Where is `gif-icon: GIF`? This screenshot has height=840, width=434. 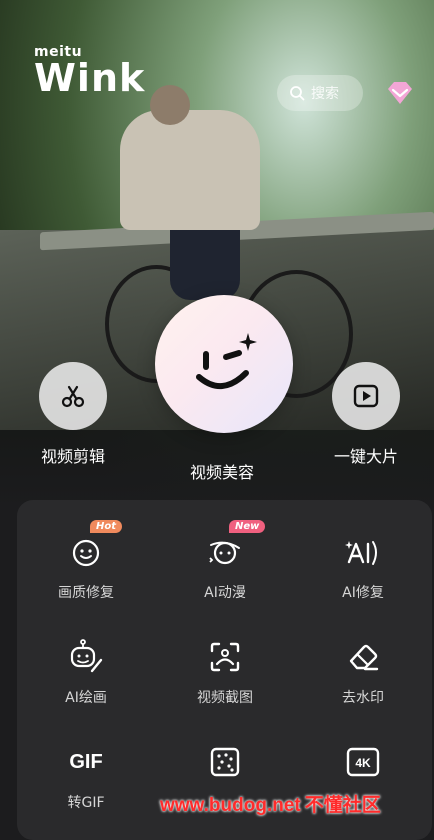 gif-icon: GIF is located at coordinates (86, 761).